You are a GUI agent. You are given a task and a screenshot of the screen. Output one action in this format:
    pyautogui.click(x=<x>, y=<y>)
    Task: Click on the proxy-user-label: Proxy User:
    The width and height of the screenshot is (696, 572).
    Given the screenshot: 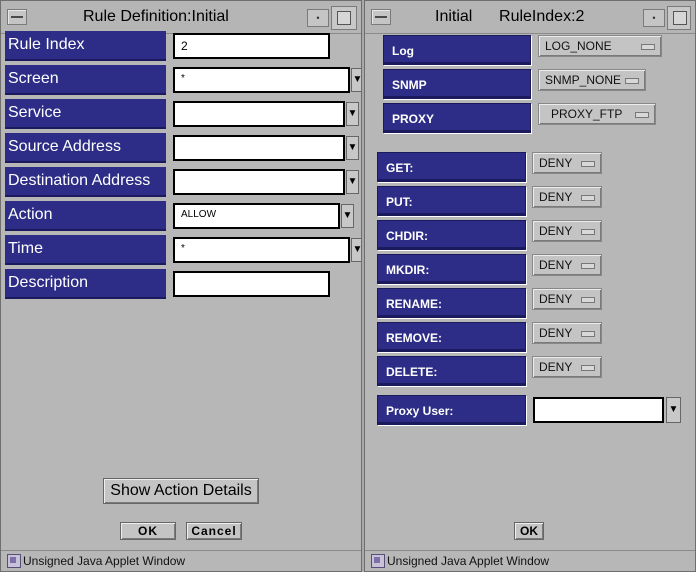 What is the action you would take?
    pyautogui.click(x=451, y=410)
    